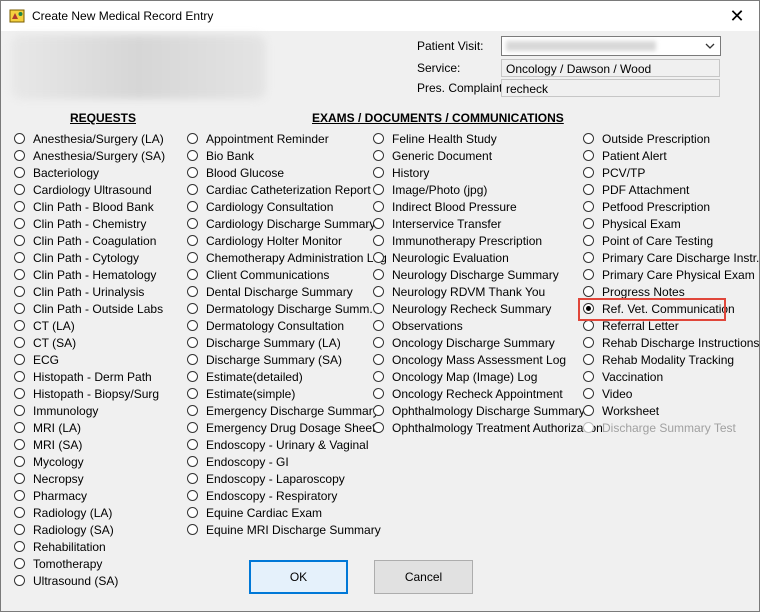  I want to click on radio-option-label: Discharge Summary (SA), so click(274, 360).